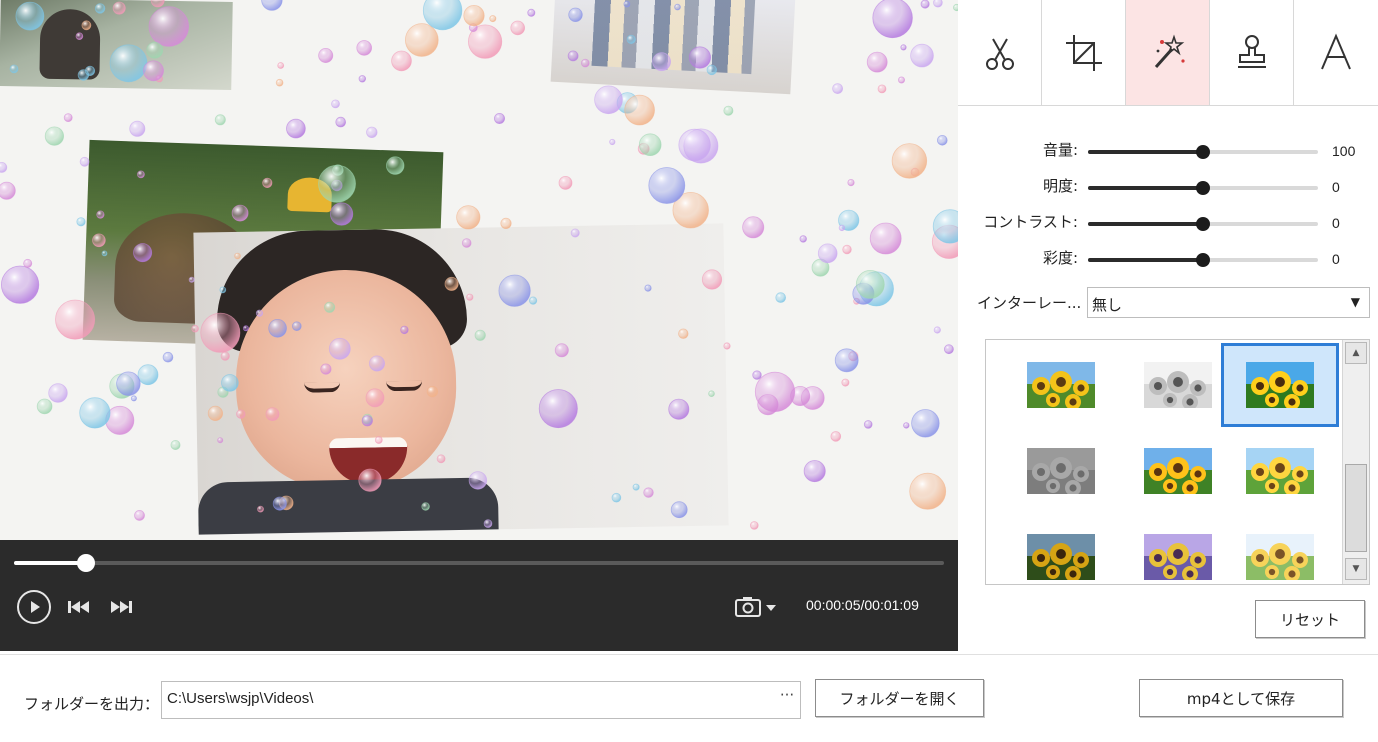 Image resolution: width=1378 pixels, height=742 pixels. I want to click on filter-option-sketch, so click(1178, 385).